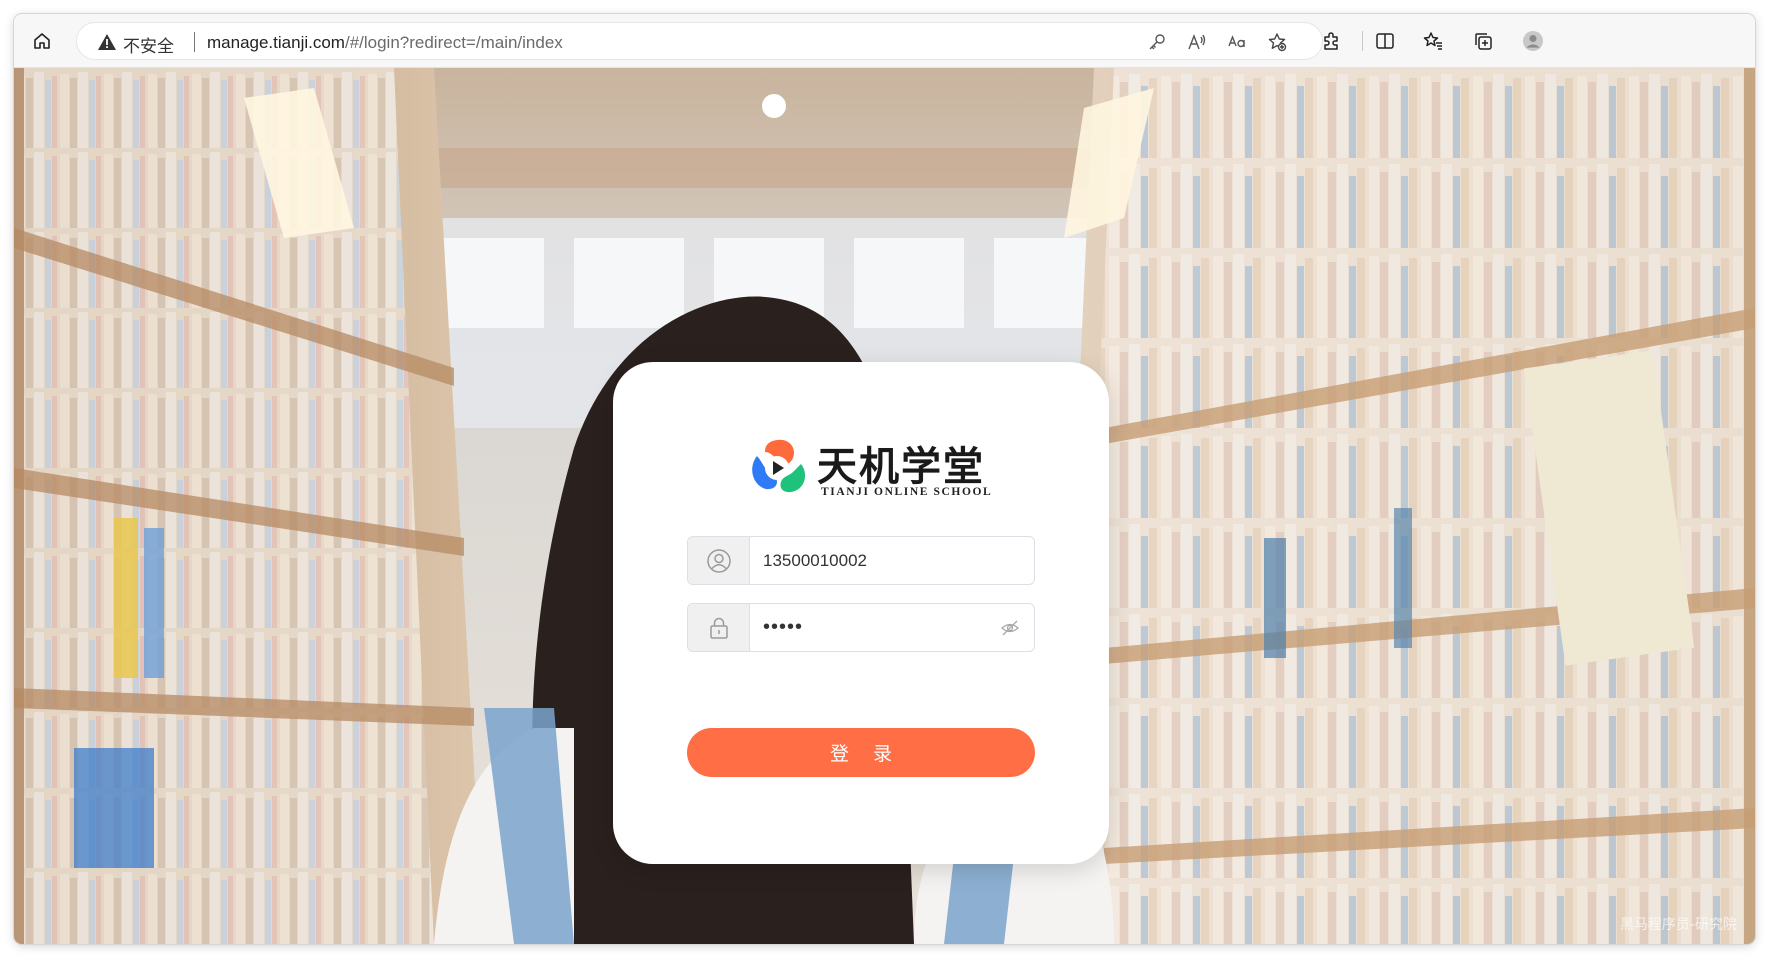 Image resolution: width=1769 pixels, height=960 pixels. Describe the element at coordinates (1197, 42) in the screenshot. I see `read-aloud-icon` at that location.